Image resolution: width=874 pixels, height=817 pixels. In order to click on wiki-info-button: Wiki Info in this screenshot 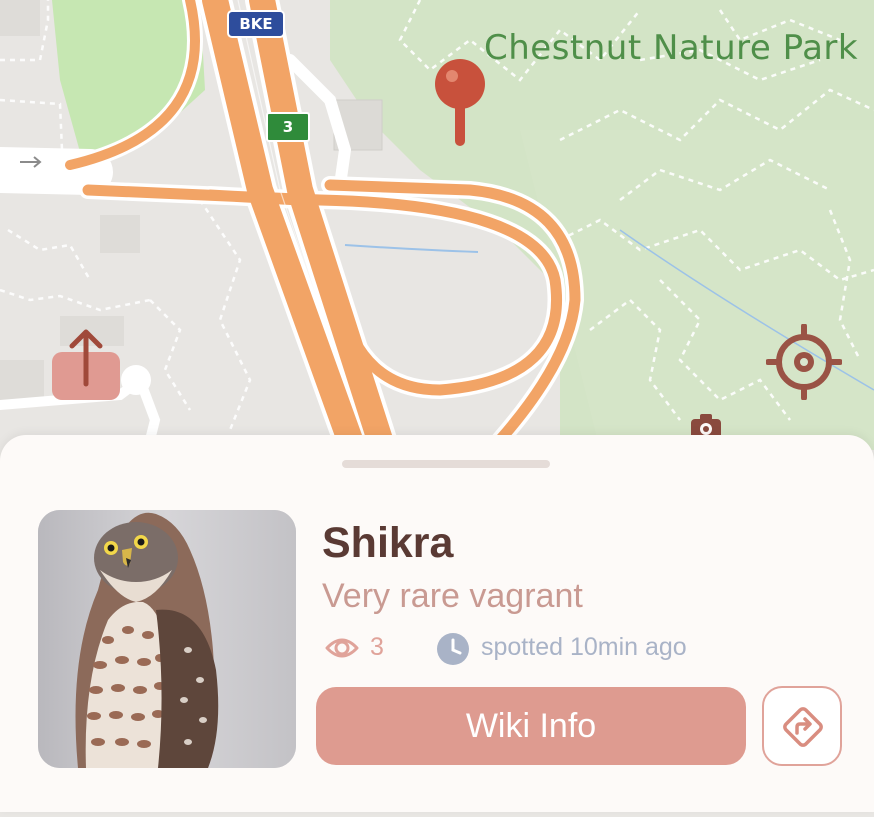, I will do `click(531, 726)`.